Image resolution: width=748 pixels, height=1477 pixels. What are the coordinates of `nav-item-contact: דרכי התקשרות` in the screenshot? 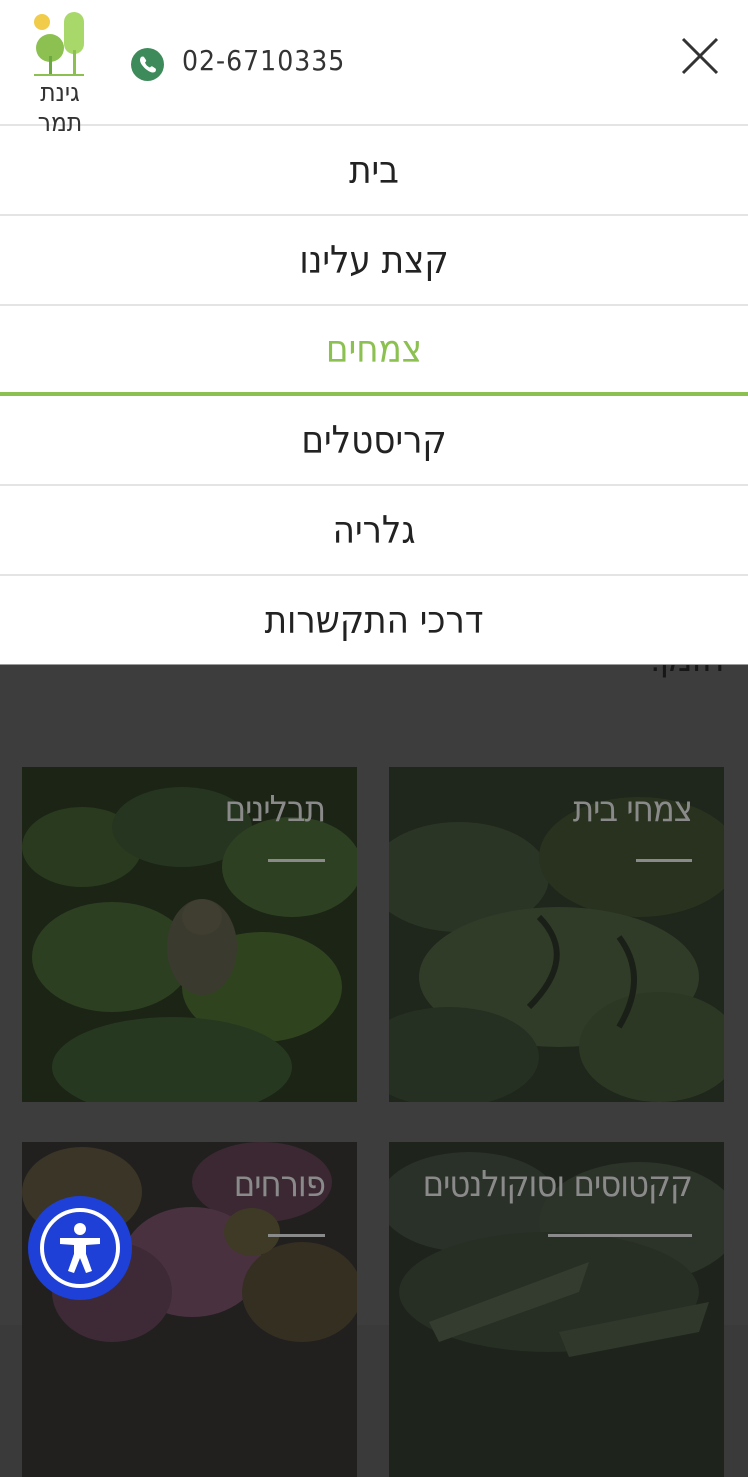 It's located at (374, 620).